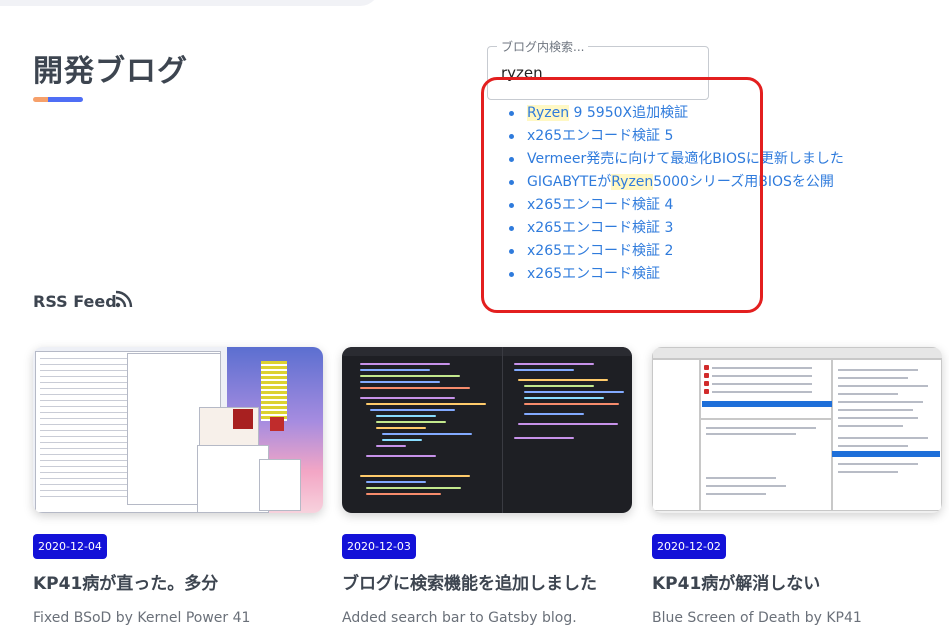 This screenshot has width=949, height=641. I want to click on post-date-badge: 2020-12-02, so click(689, 546).